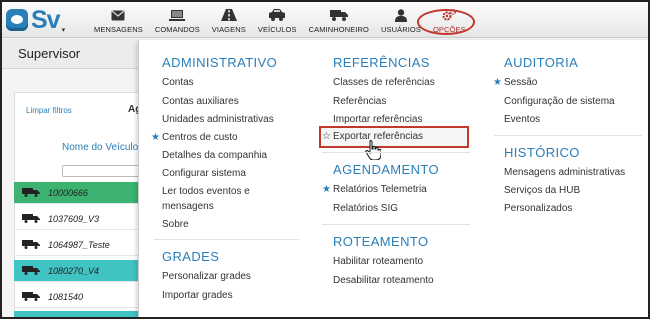  I want to click on section-title-grades: GRADES, so click(191, 256).